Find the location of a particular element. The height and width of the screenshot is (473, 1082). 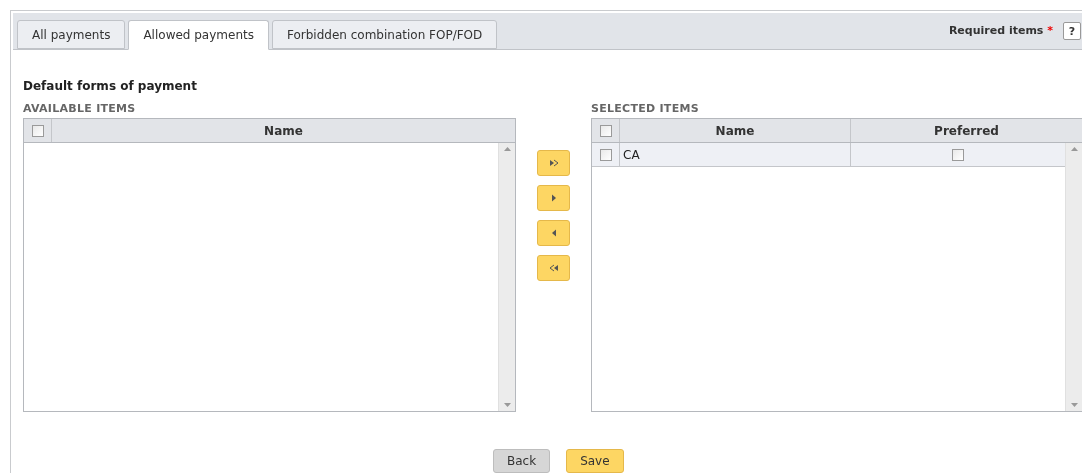

help-button: ? is located at coordinates (1072, 31).